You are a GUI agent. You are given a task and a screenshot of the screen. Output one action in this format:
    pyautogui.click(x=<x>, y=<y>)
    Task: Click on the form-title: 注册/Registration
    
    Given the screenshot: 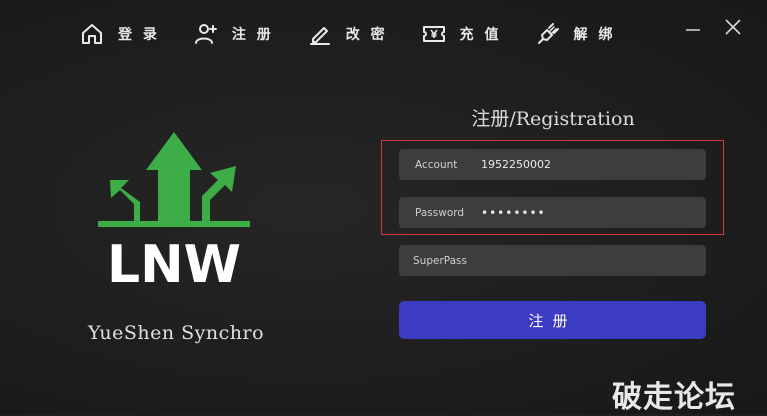 What is the action you would take?
    pyautogui.click(x=553, y=119)
    